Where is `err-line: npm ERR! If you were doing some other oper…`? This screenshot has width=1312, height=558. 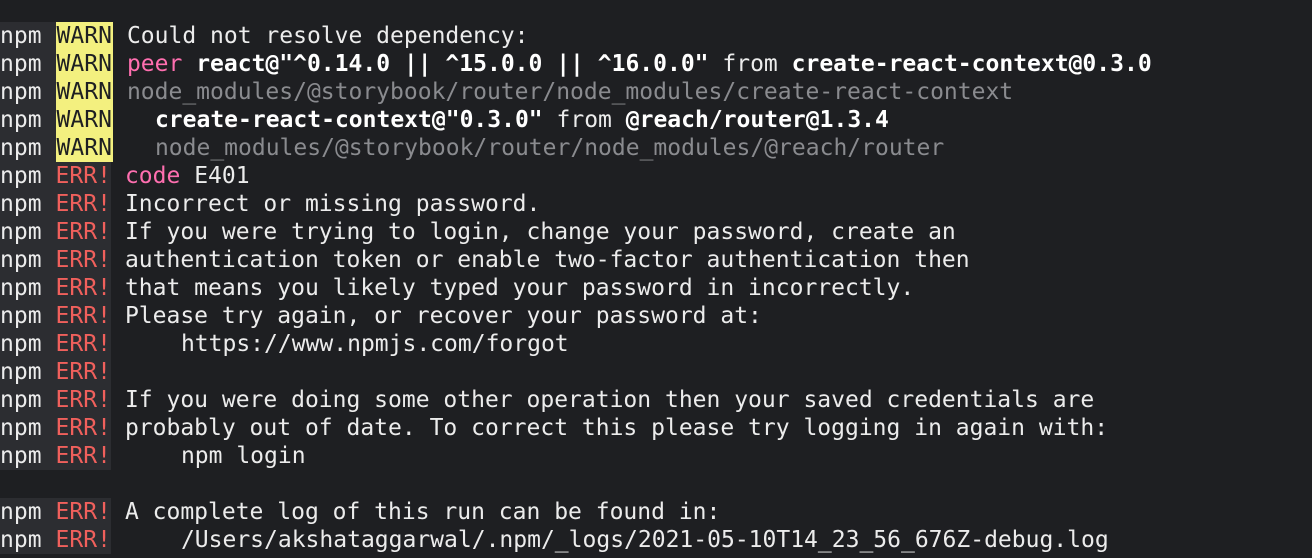
err-line: npm ERR! If you were doing some other oper… is located at coordinates (656, 400).